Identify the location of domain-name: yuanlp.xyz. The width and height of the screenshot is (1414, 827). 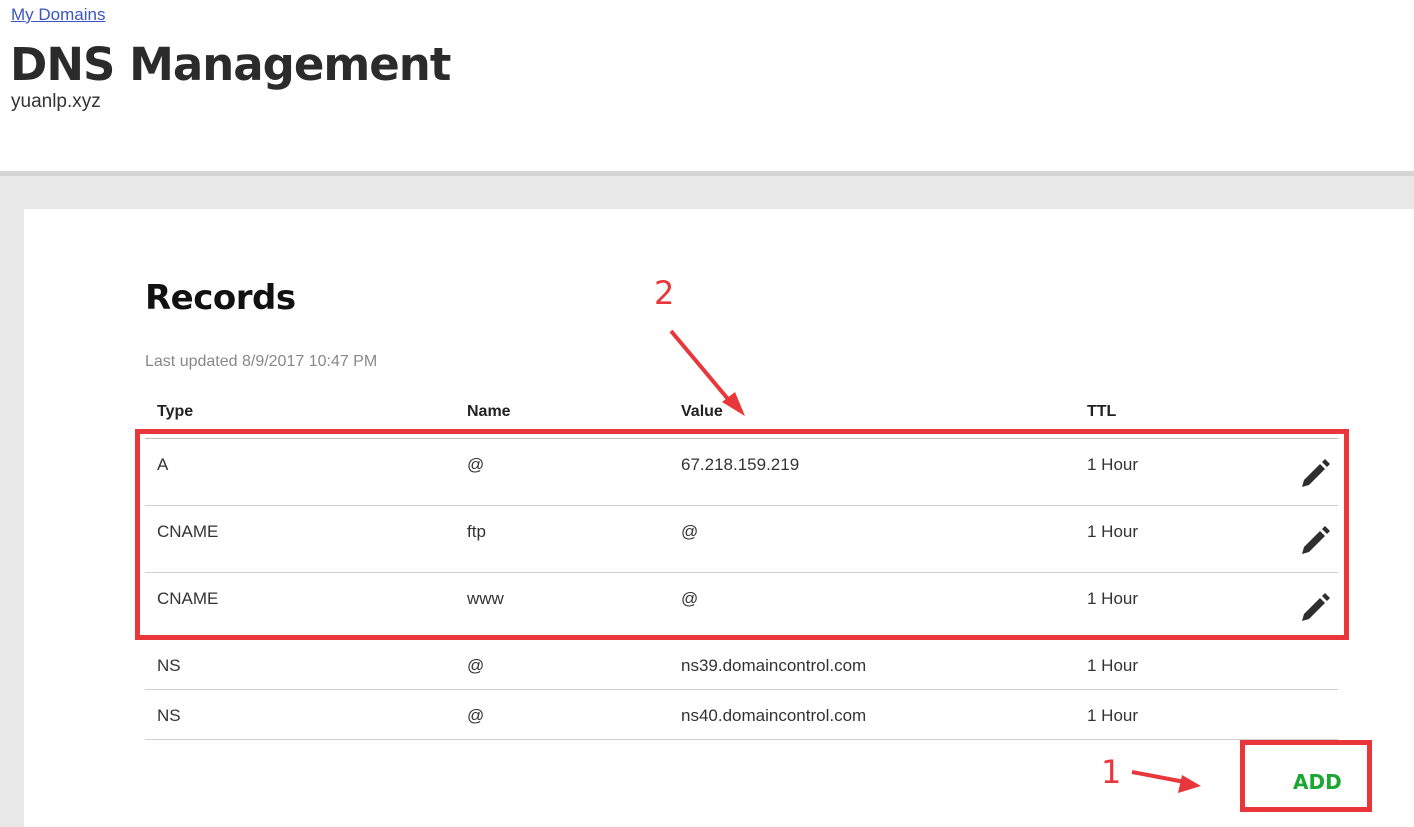
(56, 101).